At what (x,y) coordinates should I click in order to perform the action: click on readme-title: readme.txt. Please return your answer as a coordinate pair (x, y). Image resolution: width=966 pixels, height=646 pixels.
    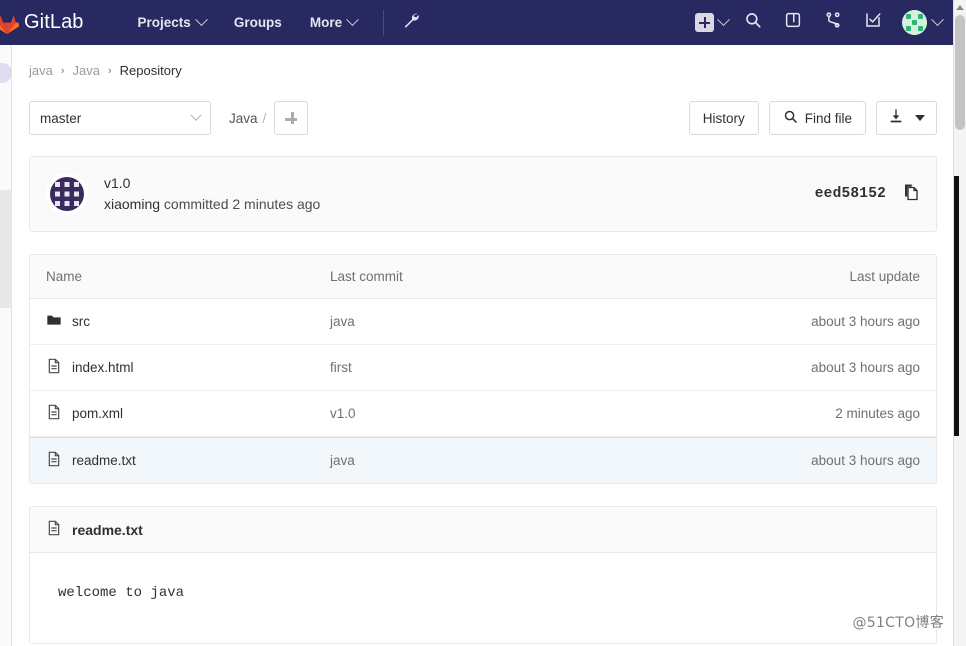
    Looking at the image, I should click on (107, 530).